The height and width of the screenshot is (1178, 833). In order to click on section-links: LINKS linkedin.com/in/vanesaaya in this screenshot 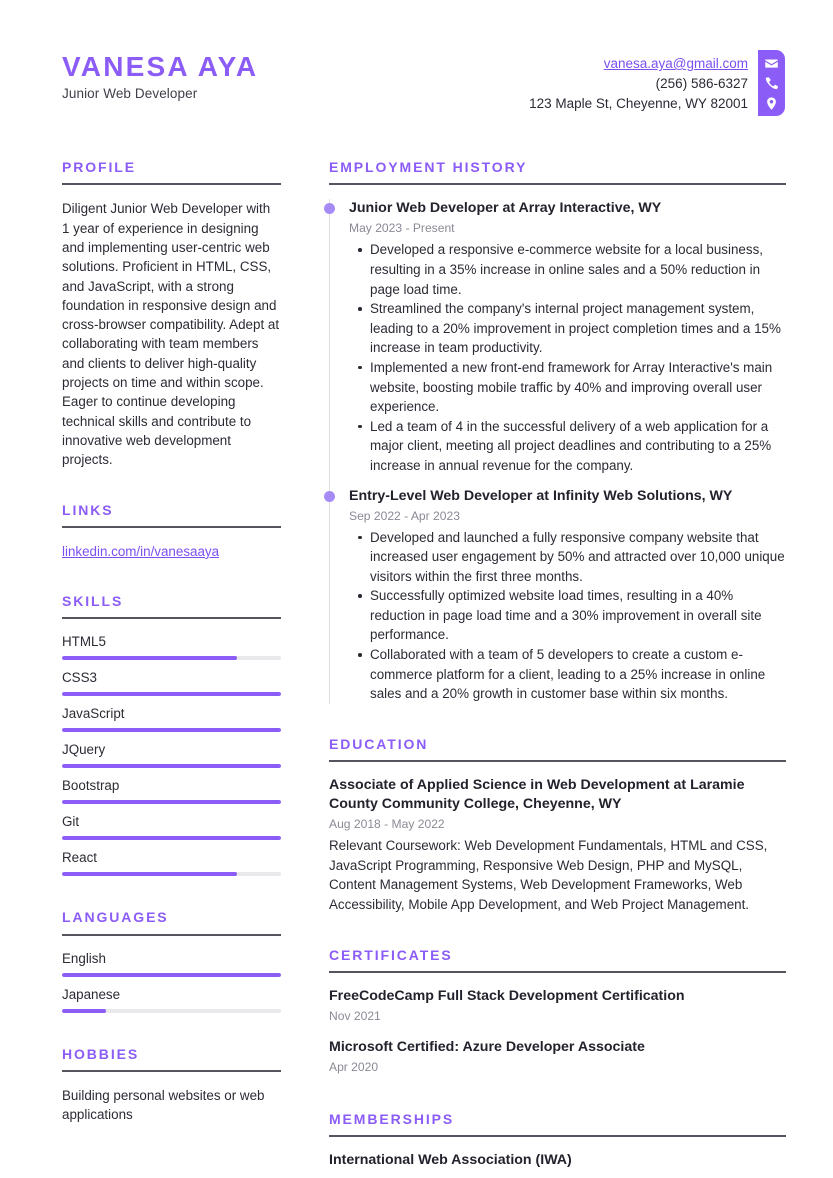, I will do `click(171, 531)`.